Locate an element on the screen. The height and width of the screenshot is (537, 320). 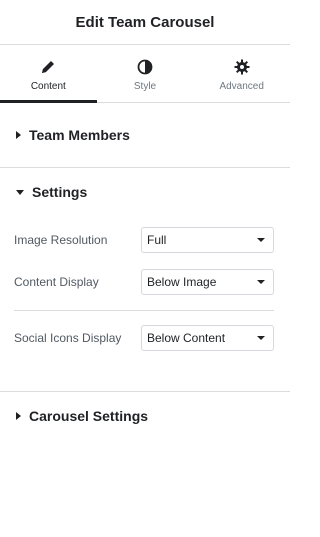
tab-style-label: Style is located at coordinates (145, 86).